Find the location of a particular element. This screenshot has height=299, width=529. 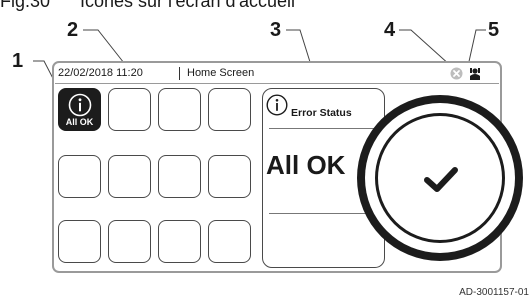

user-icon is located at coordinates (475, 73).